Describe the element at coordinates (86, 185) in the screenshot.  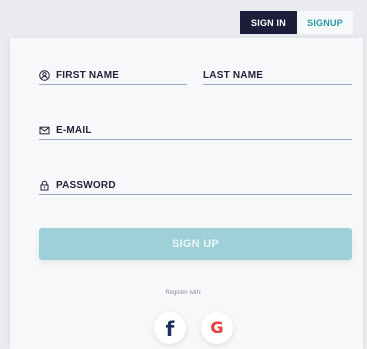
I see `password-label: PASSWORD` at that location.